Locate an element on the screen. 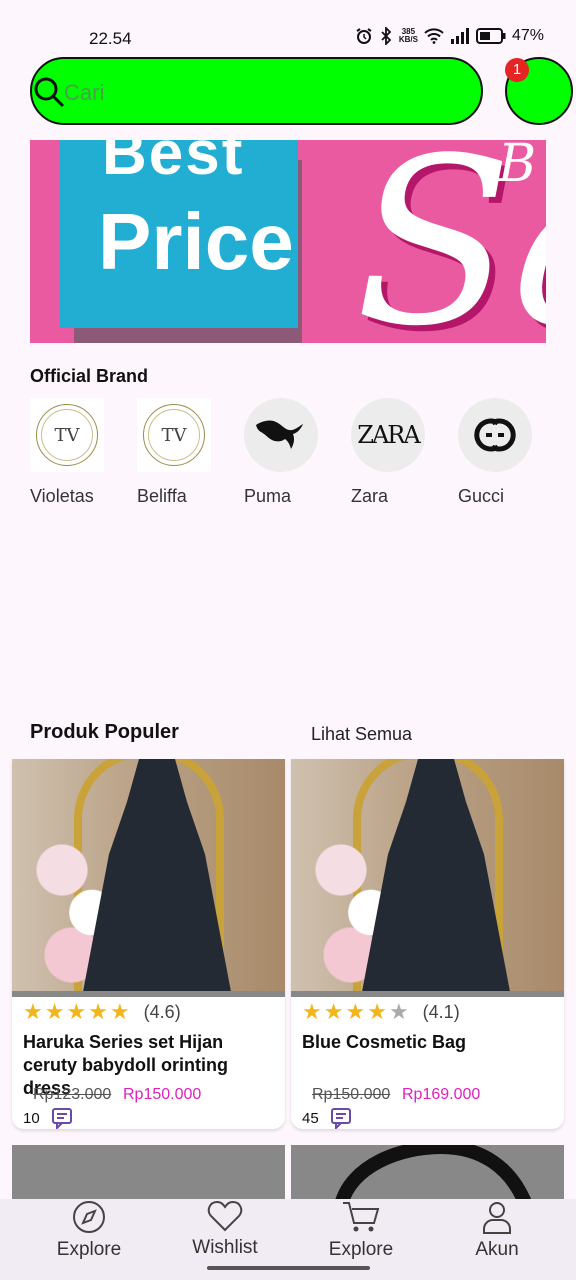 The image size is (576, 1280). banner-line1: Best is located at coordinates (173, 164).